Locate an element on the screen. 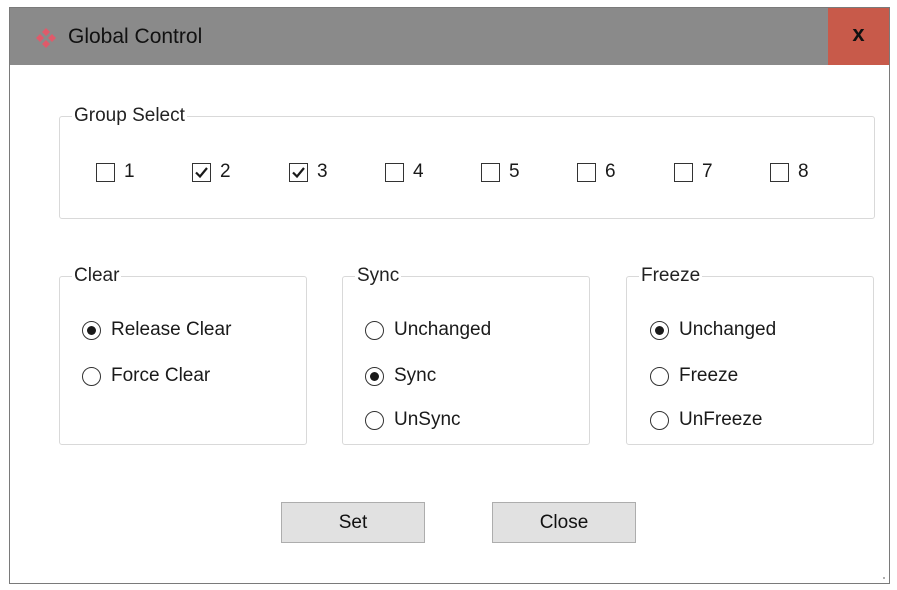 This screenshot has width=897, height=590. checkbox-label: 4 is located at coordinates (418, 171).